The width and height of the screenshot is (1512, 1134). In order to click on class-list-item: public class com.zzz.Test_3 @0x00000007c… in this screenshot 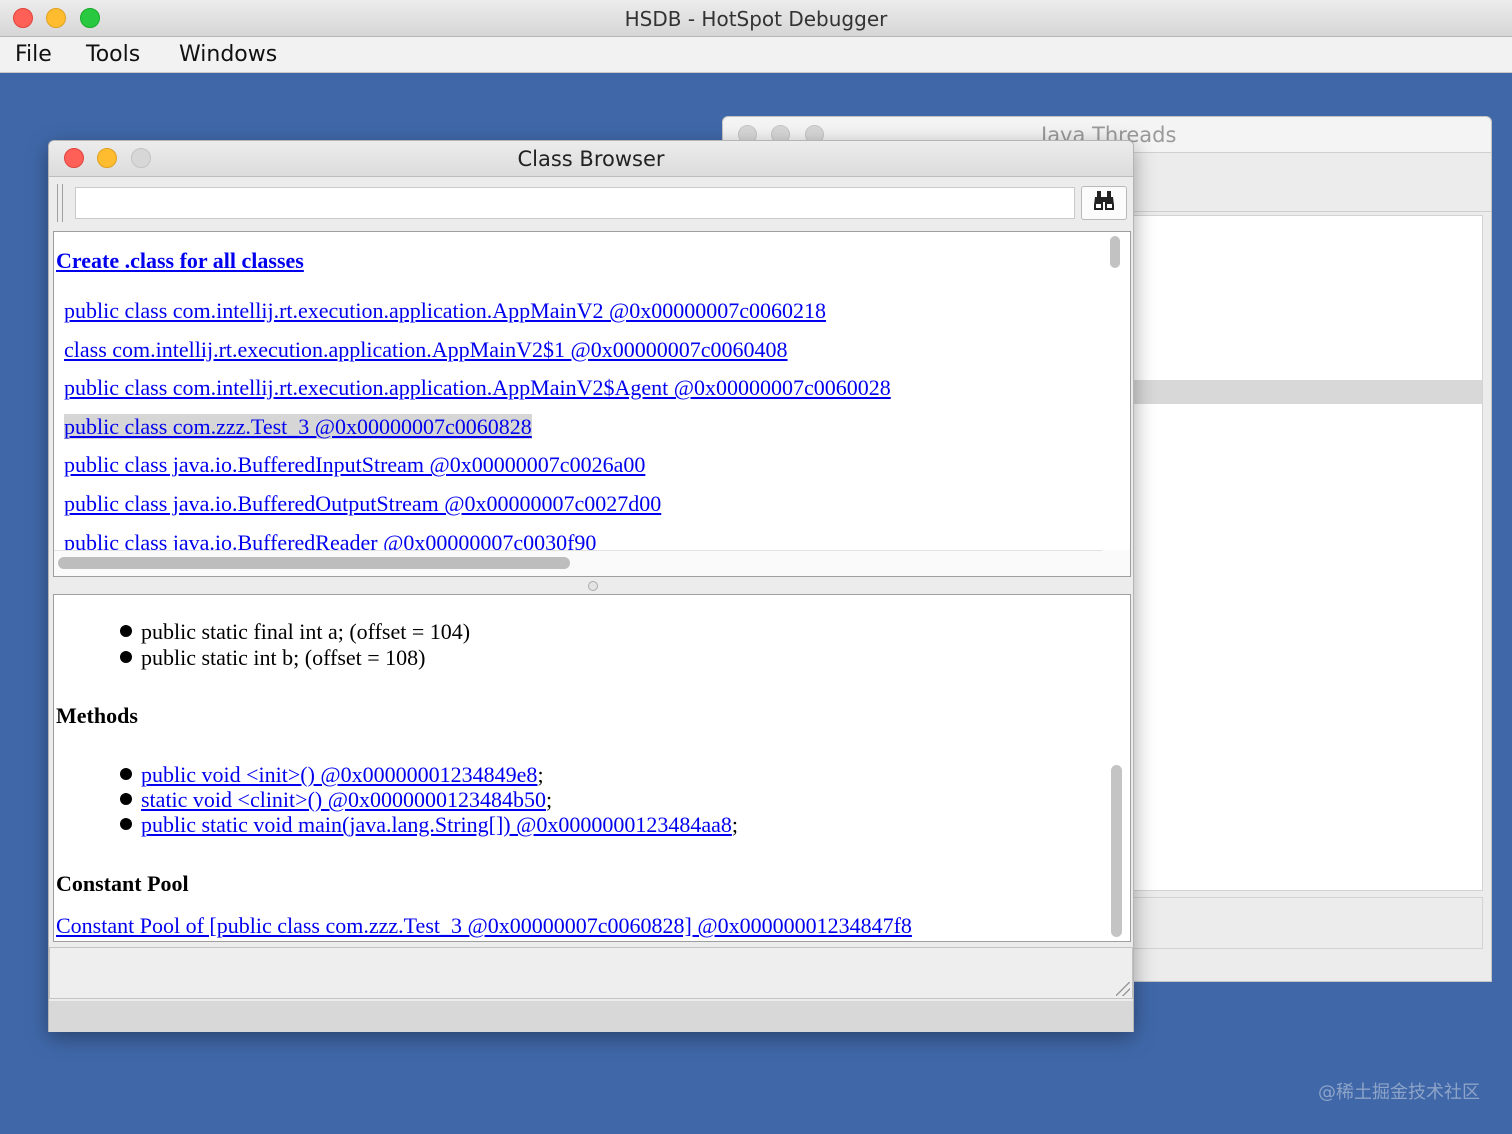, I will do `click(477, 433)`.